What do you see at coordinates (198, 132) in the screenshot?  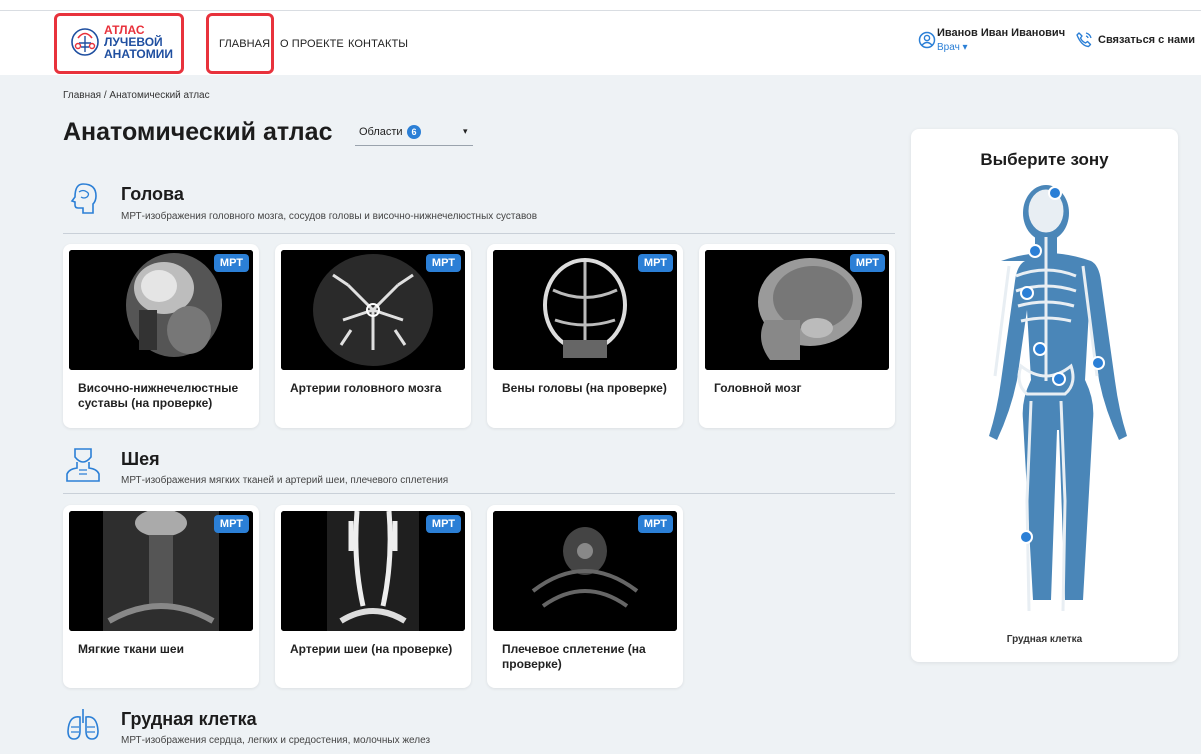 I see `page-title: Анатомический атлас` at bounding box center [198, 132].